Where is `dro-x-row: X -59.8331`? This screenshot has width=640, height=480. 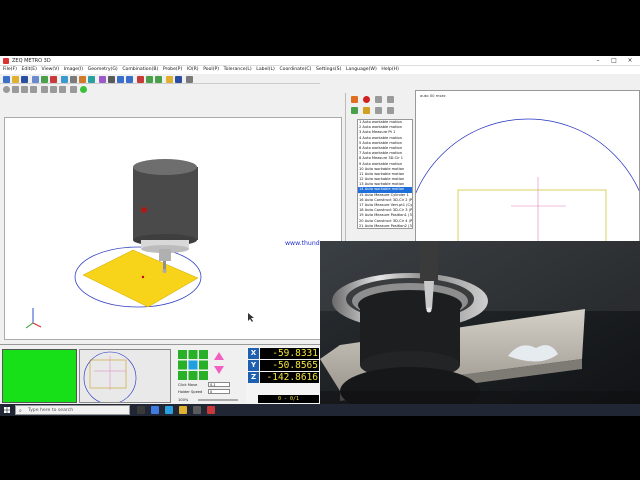 dro-x-row: X -59.8331 is located at coordinates (283, 353).